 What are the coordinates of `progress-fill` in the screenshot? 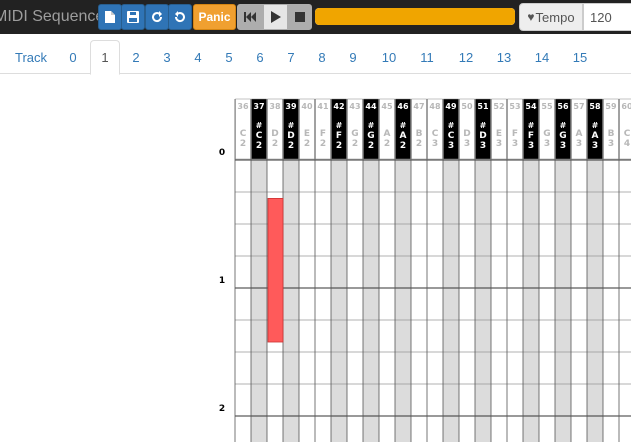 It's located at (415, 16).